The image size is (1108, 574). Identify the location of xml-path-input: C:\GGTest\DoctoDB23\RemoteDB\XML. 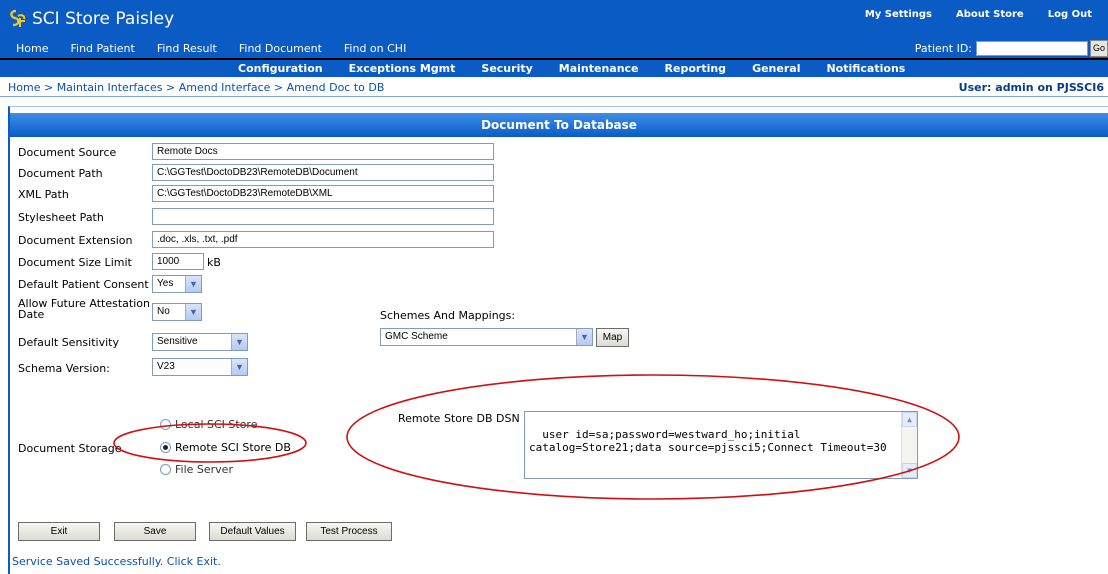
(323, 193).